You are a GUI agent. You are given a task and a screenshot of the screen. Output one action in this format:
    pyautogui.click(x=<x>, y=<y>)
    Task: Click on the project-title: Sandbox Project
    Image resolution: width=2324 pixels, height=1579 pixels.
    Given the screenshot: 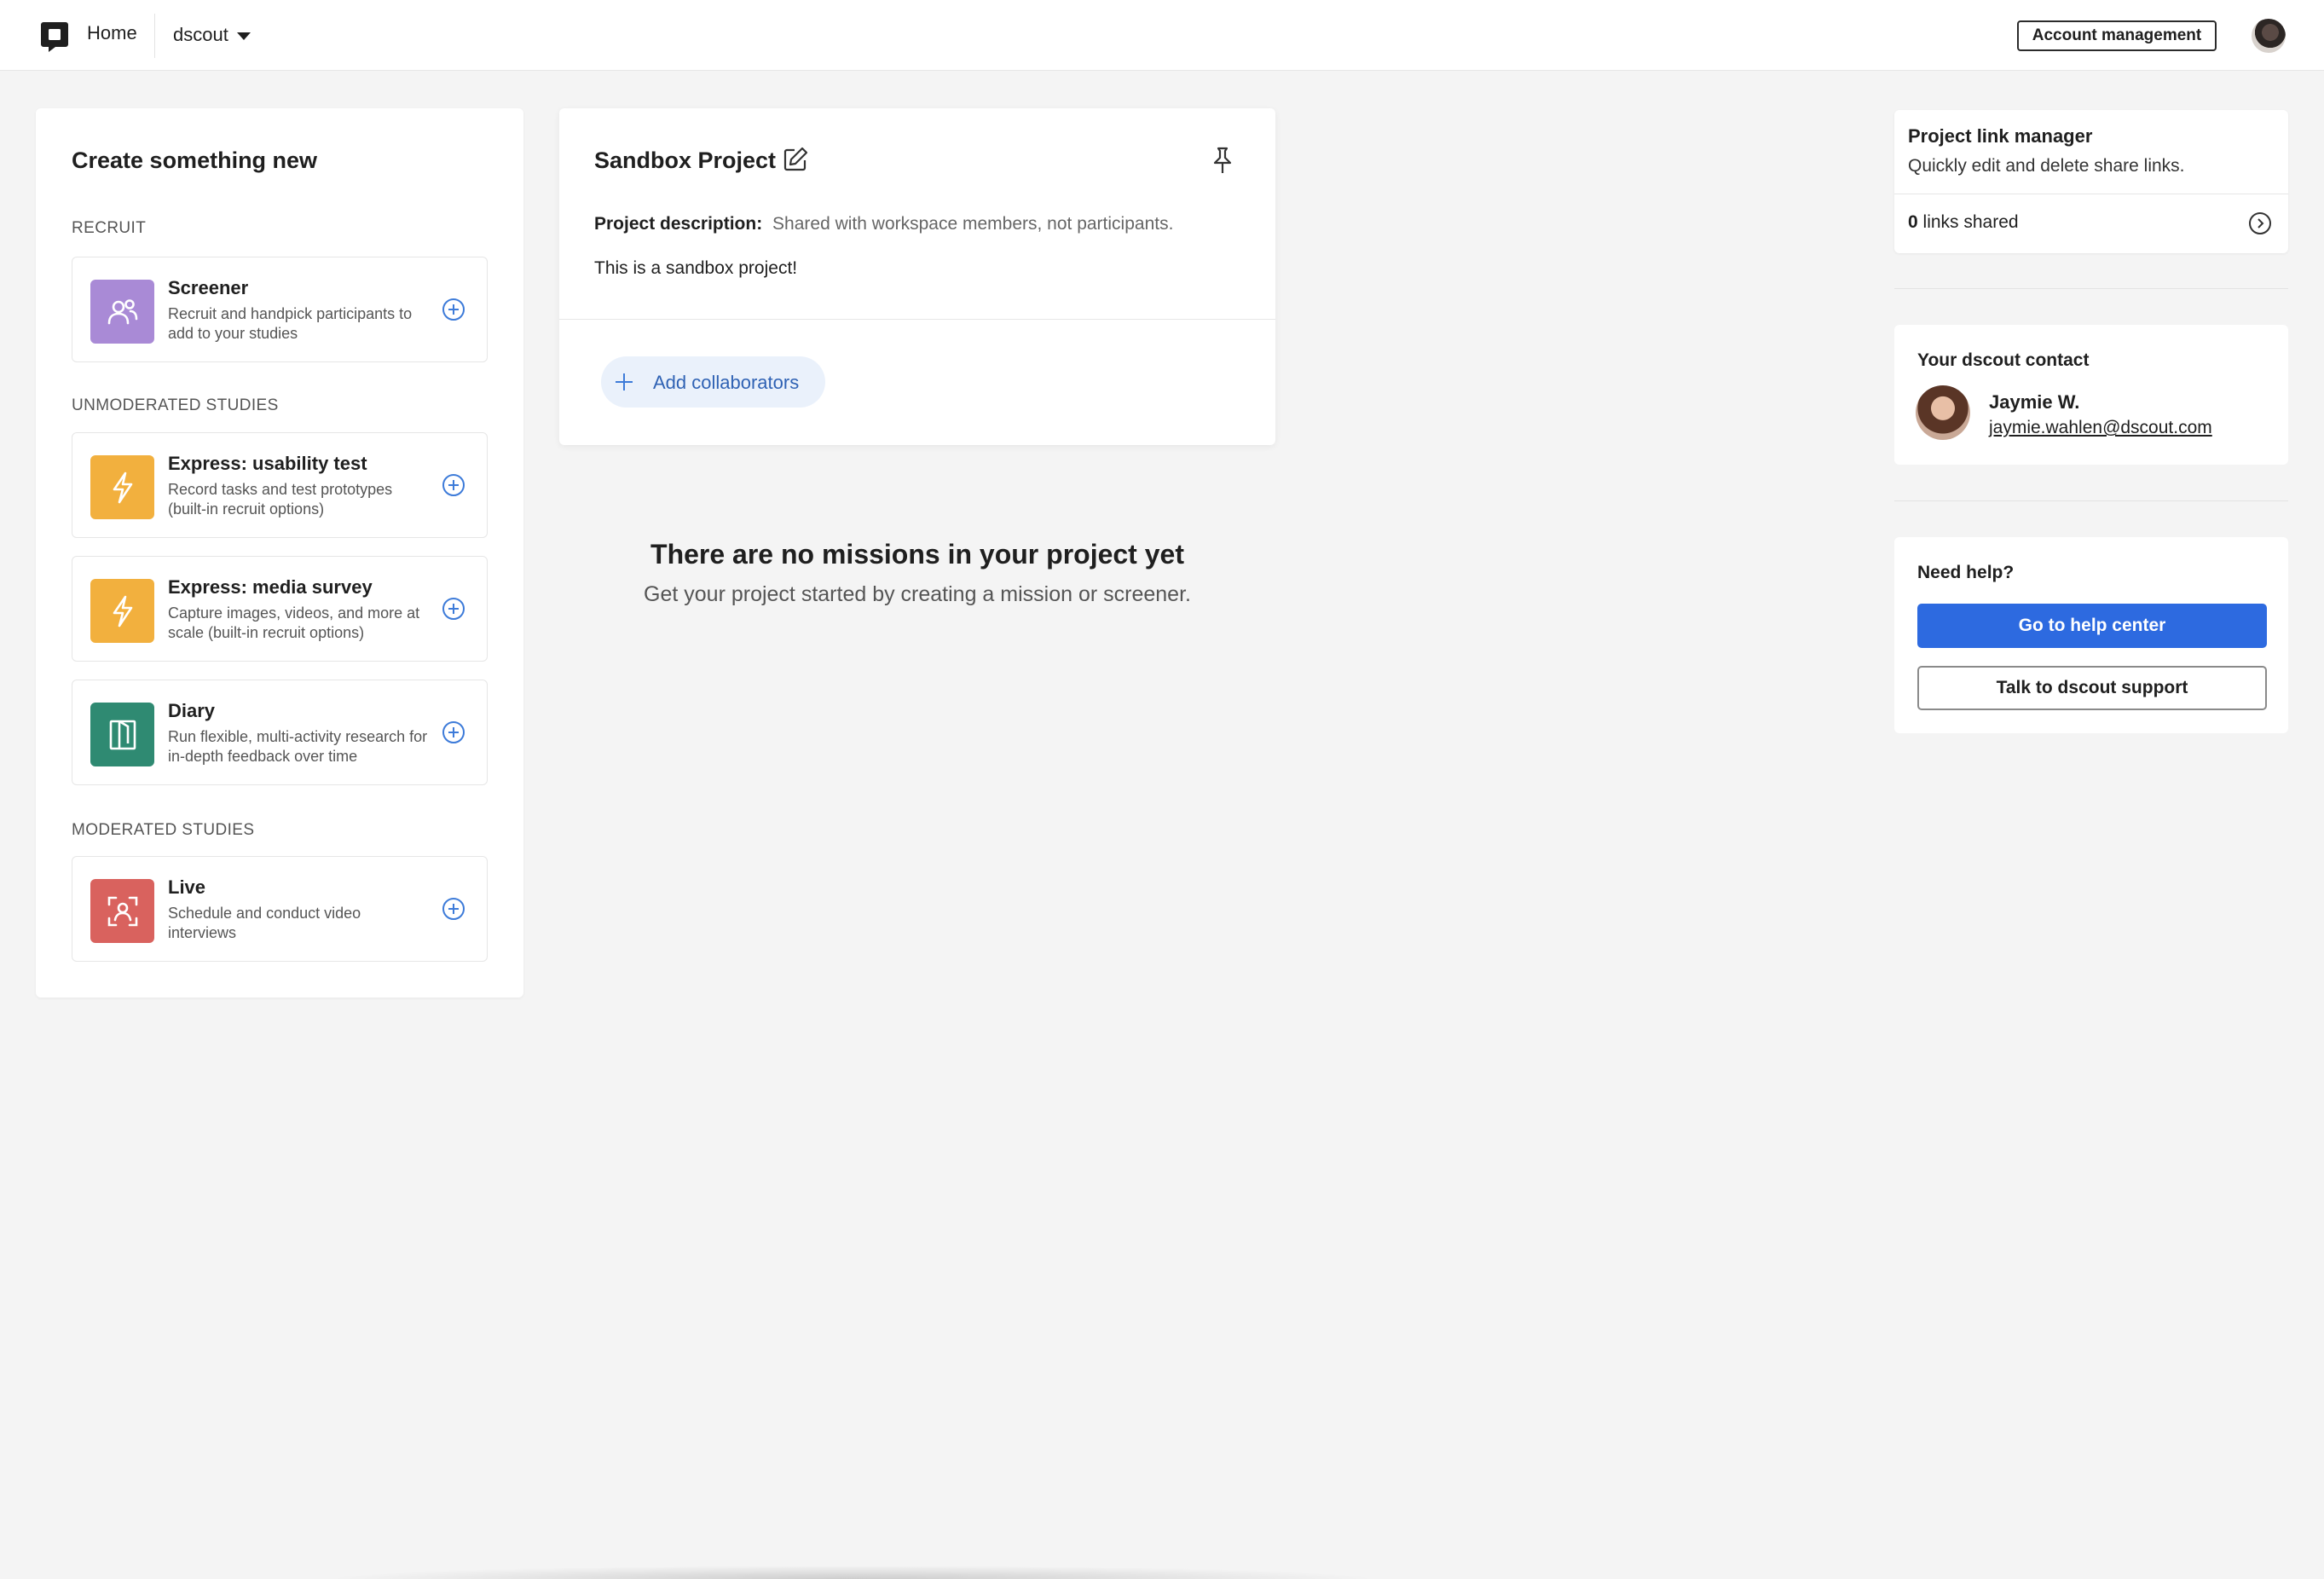 What is the action you would take?
    pyautogui.click(x=686, y=160)
    